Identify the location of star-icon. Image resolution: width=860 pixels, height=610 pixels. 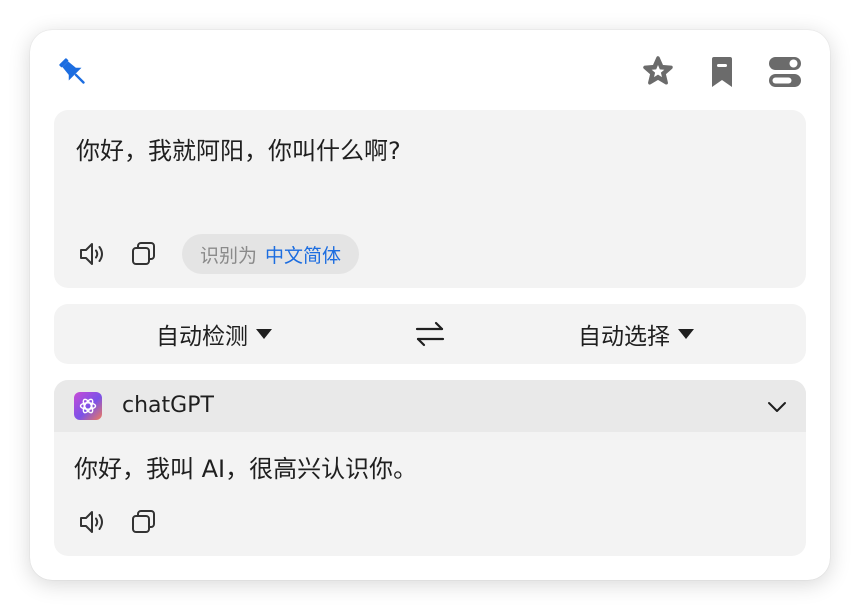
(658, 72).